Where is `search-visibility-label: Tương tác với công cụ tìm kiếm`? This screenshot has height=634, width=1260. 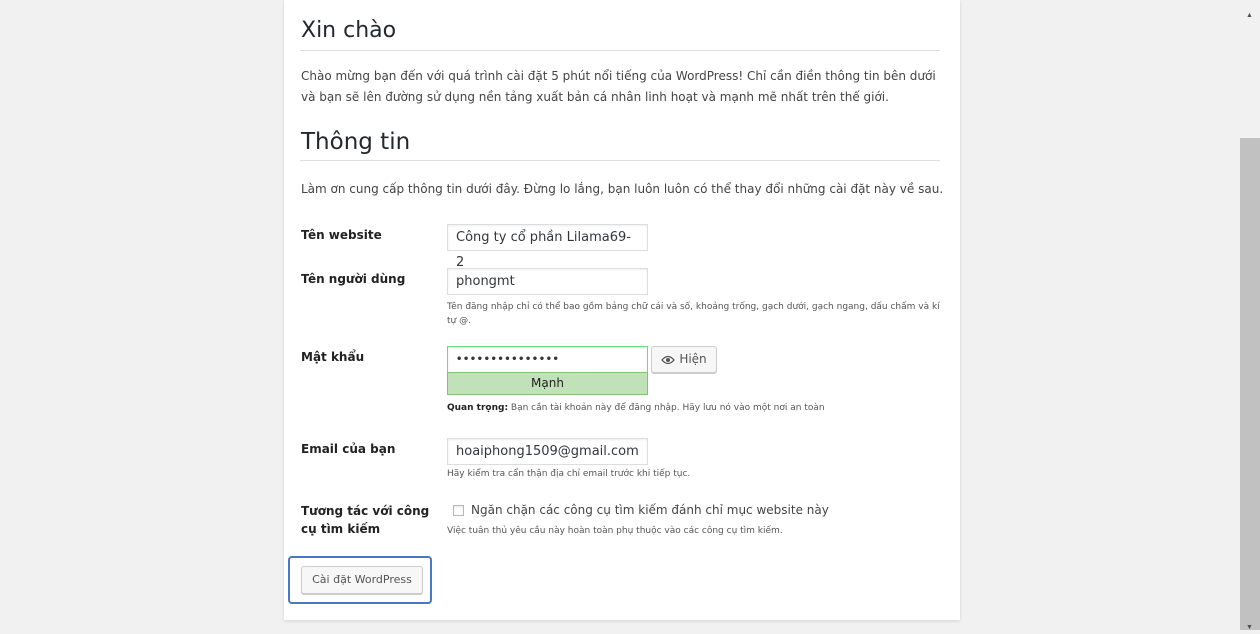
search-visibility-label: Tương tác với công cụ tìm kiếm is located at coordinates (366, 520).